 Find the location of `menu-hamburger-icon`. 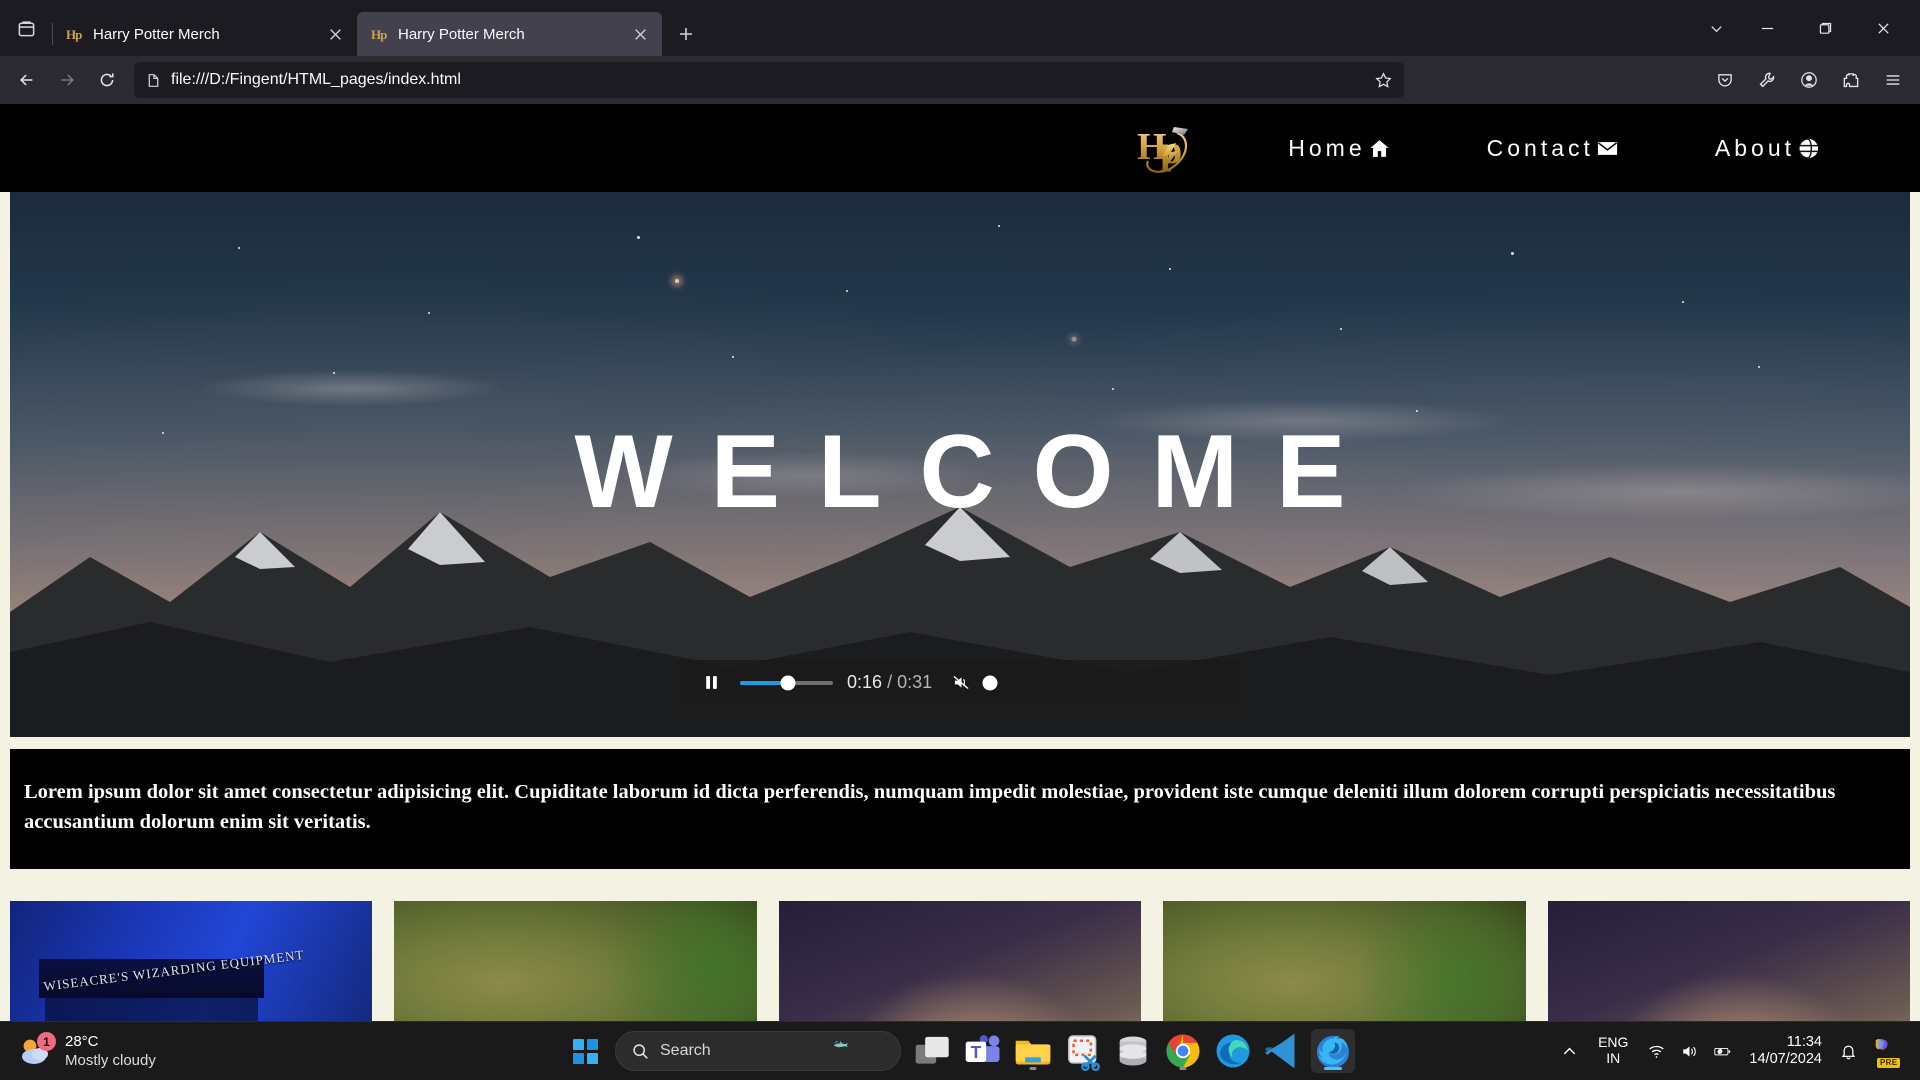

menu-hamburger-icon is located at coordinates (1893, 80).